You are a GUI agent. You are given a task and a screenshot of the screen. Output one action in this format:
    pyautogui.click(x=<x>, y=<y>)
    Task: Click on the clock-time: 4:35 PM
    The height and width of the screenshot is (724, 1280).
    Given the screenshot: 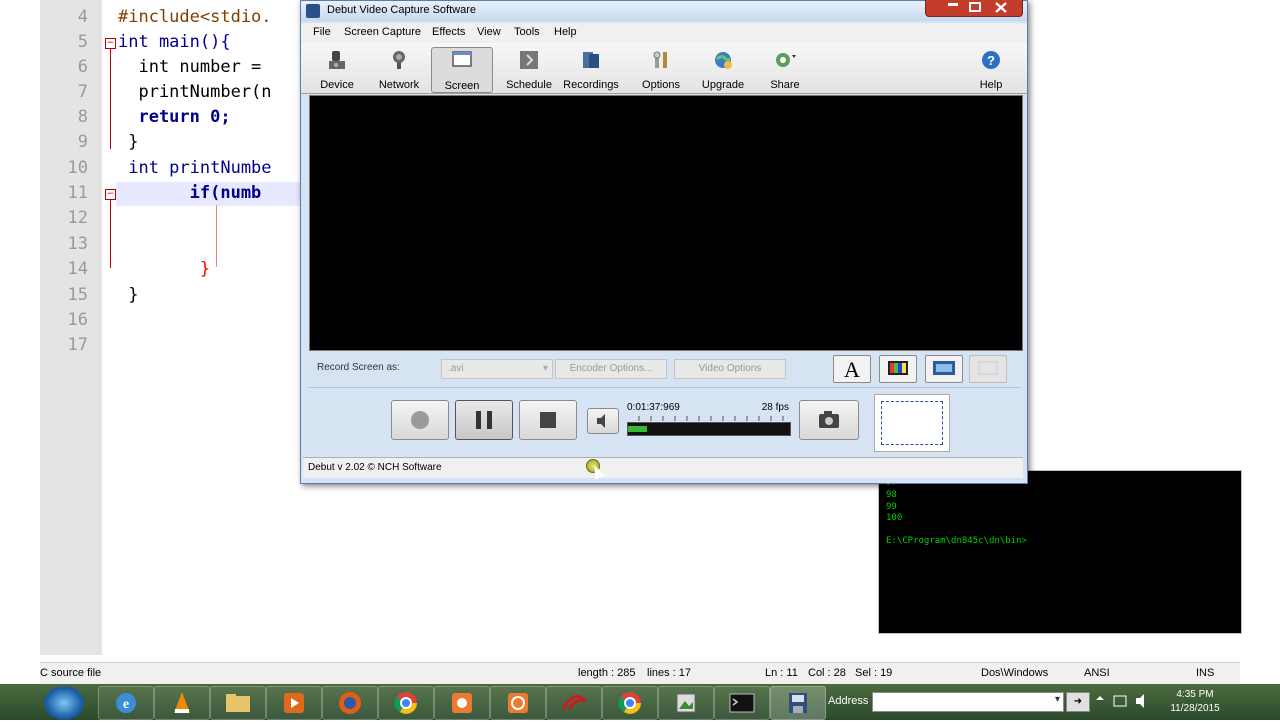 What is the action you would take?
    pyautogui.click(x=1195, y=694)
    